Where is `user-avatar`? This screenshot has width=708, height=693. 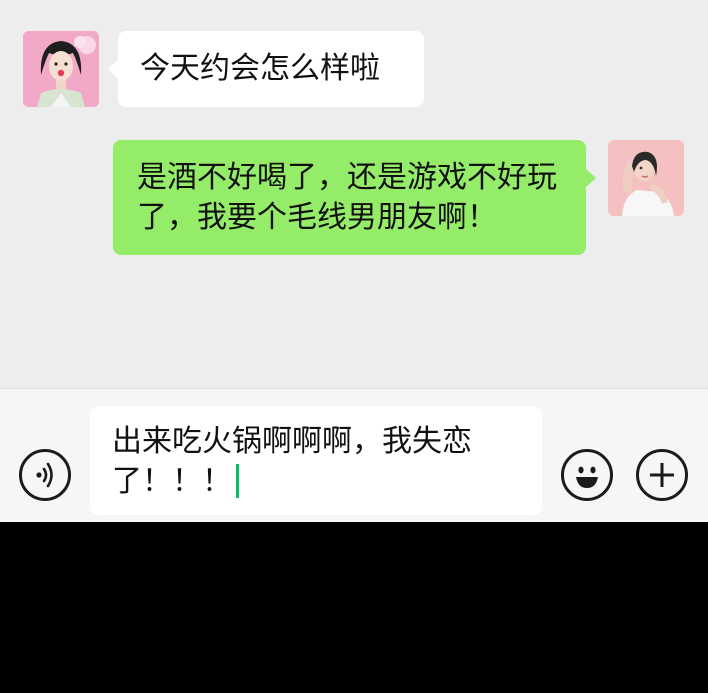 user-avatar is located at coordinates (646, 178).